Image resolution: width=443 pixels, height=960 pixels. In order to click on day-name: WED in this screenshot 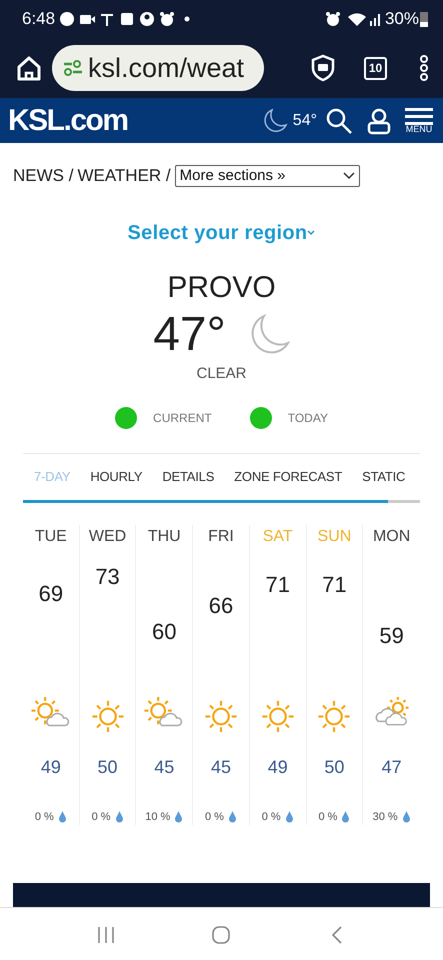, I will do `click(107, 537)`.